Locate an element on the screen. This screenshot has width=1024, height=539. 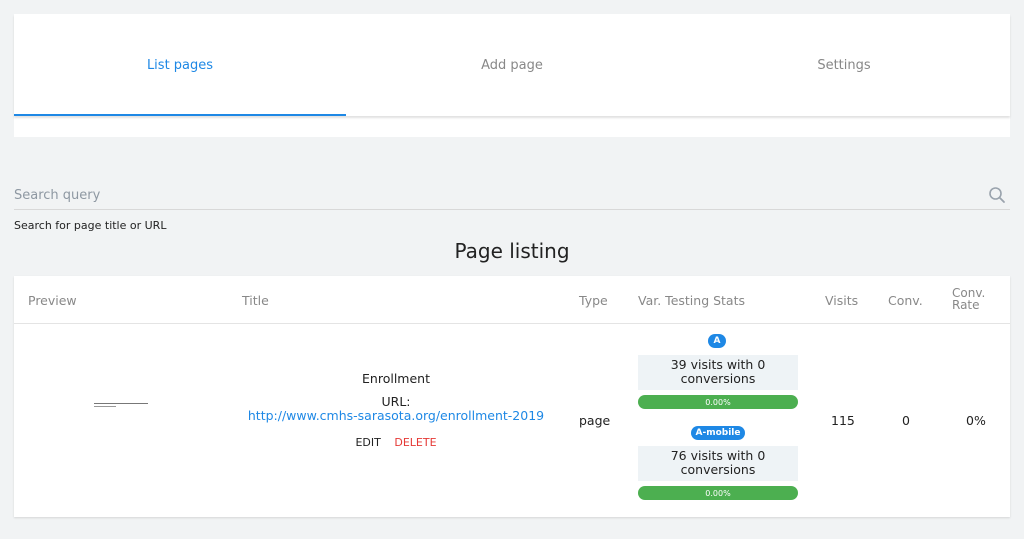
search-hint: Search for page title or URL is located at coordinates (90, 225).